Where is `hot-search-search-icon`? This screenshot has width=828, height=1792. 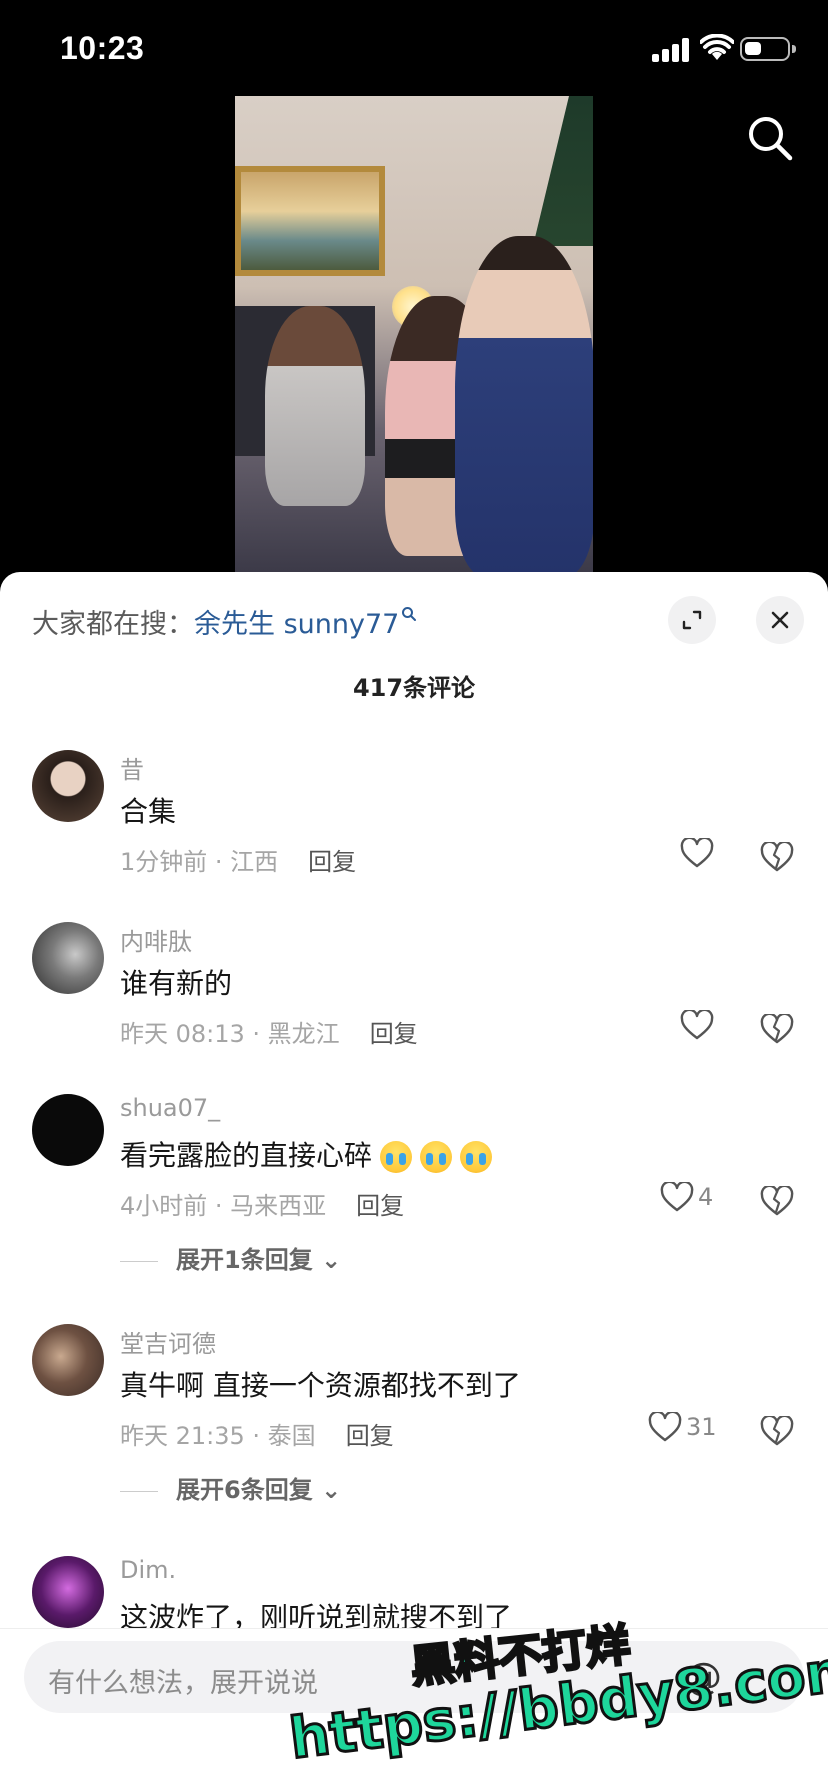
hot-search-search-icon is located at coordinates (409, 614).